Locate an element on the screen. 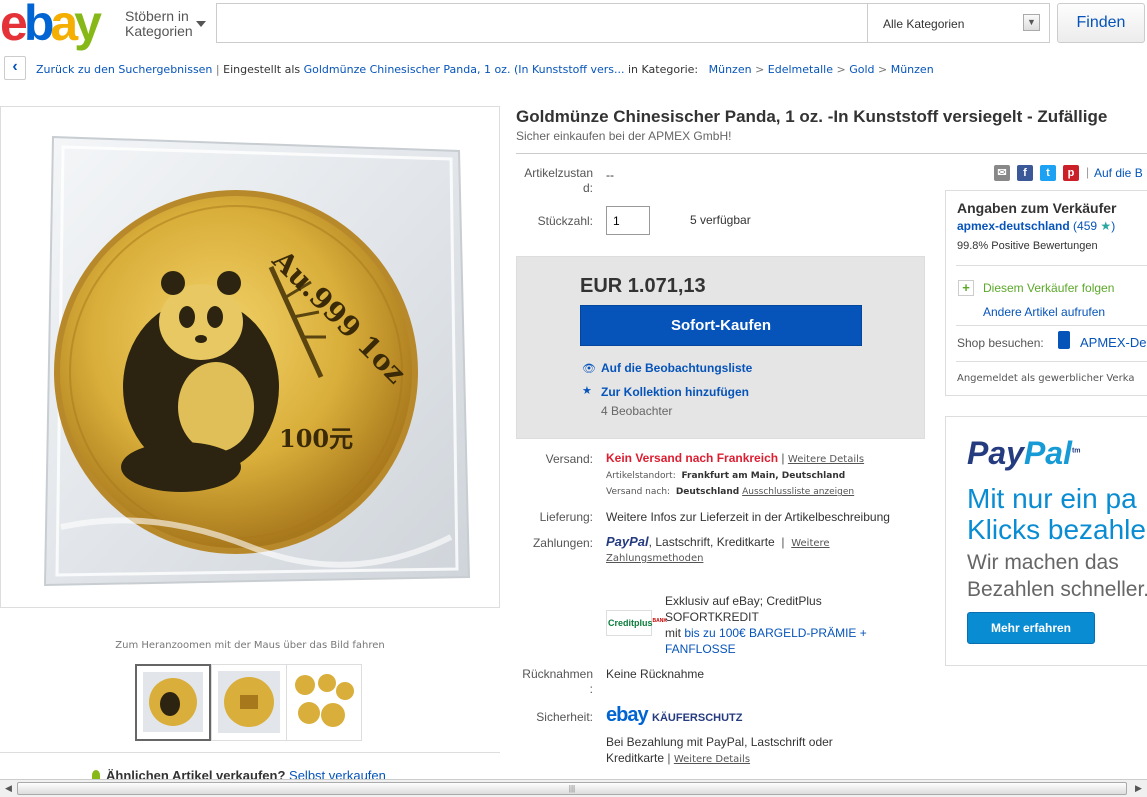 This screenshot has height=797, width=1147. category-select-value: Alle Kategorien is located at coordinates (924, 24).